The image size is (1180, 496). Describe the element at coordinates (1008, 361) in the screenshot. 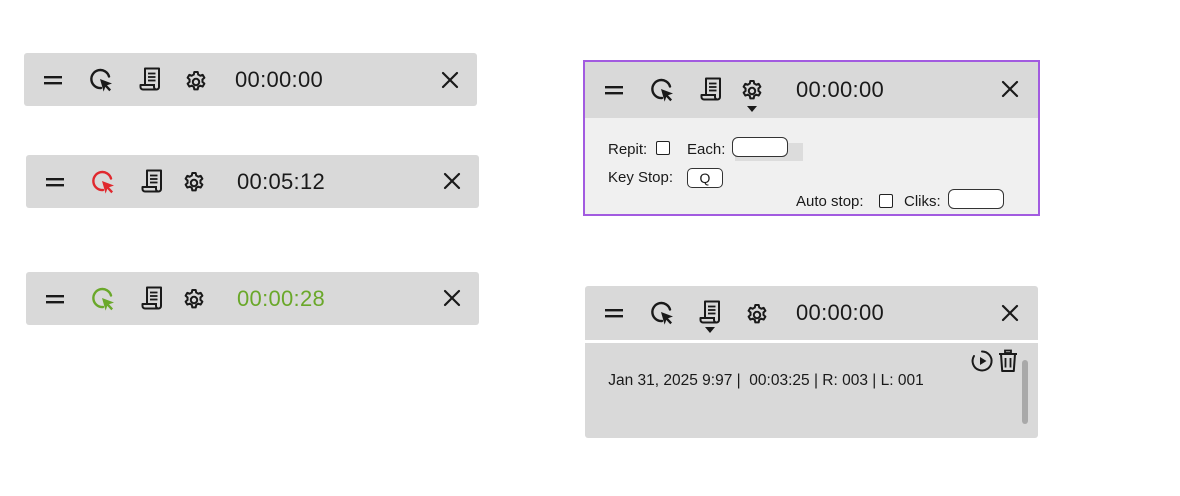

I see `trash-icon` at that location.